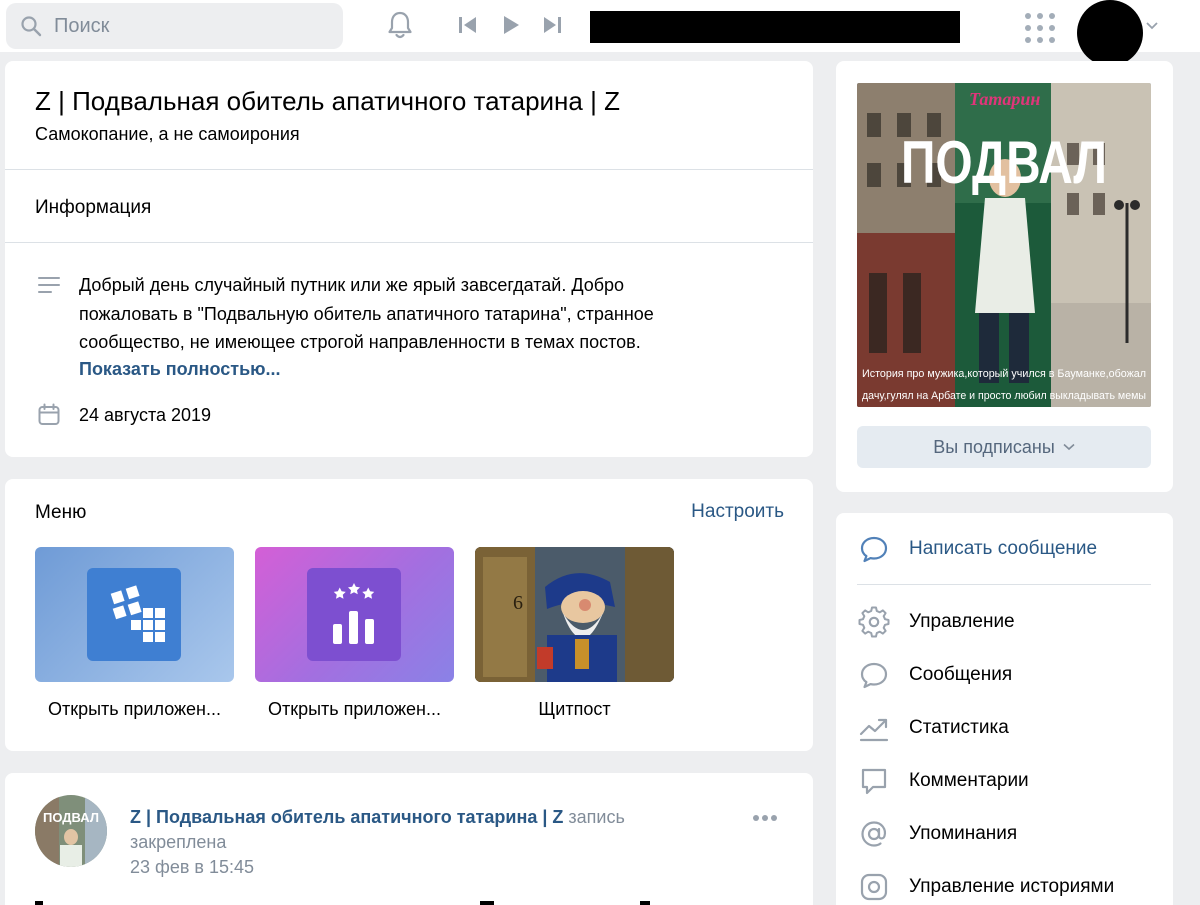 The width and height of the screenshot is (1200, 905). I want to click on chat-icon, so click(874, 675).